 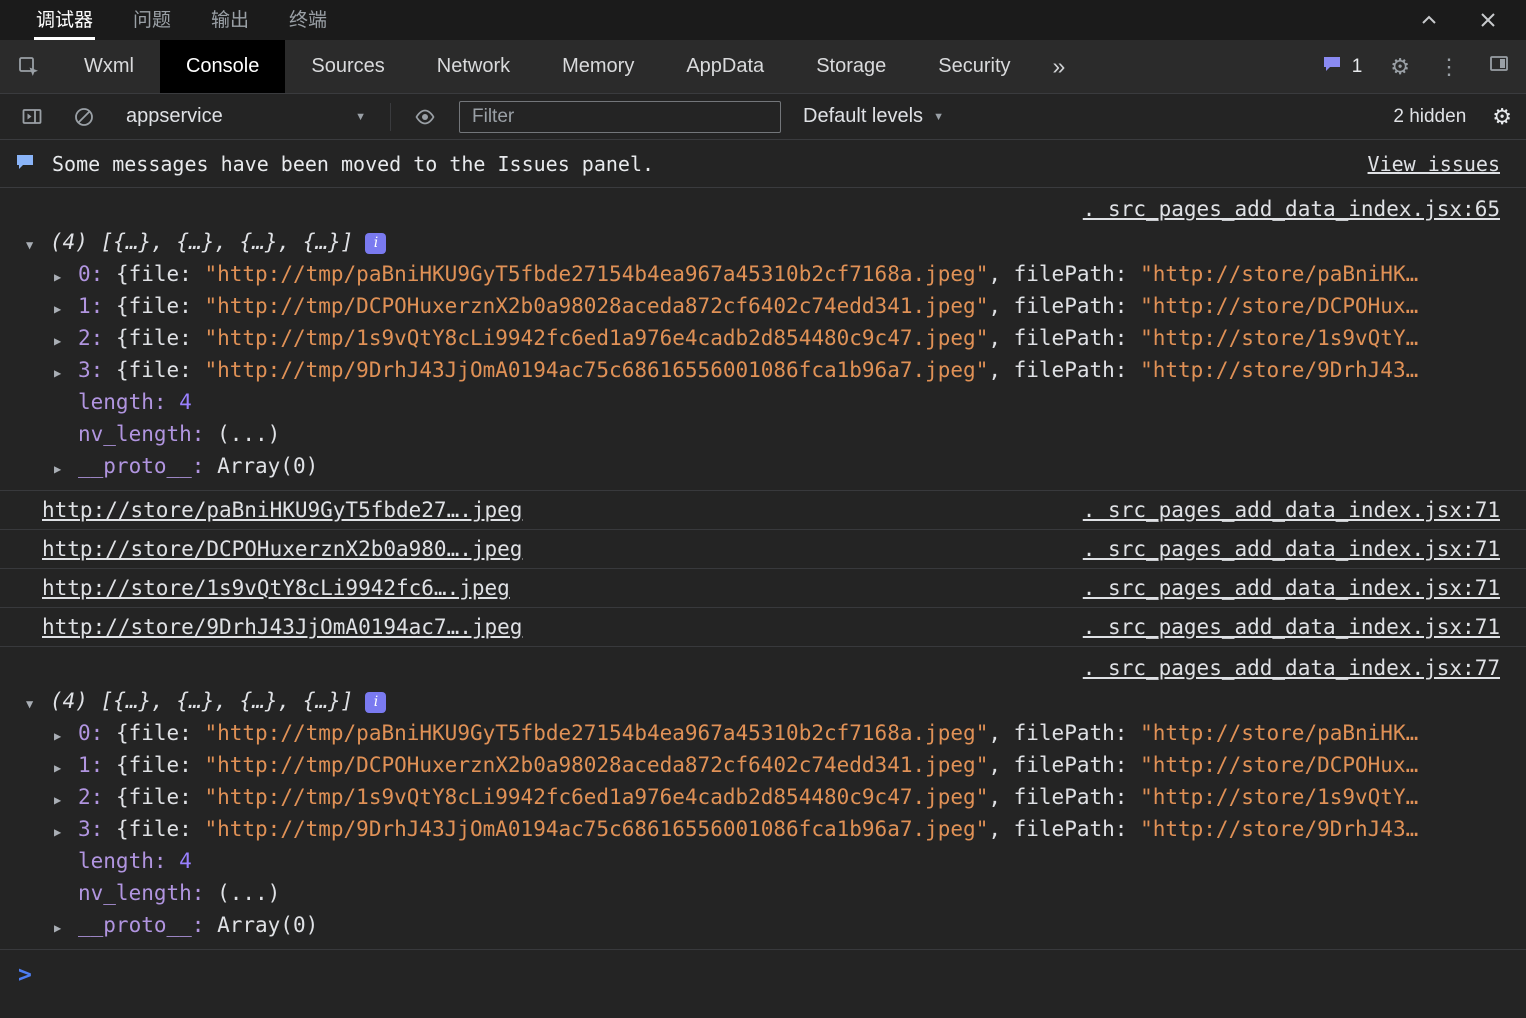 I want to click on source-link: . src_pages_add_data_index.jsx:65, so click(x=1291, y=209).